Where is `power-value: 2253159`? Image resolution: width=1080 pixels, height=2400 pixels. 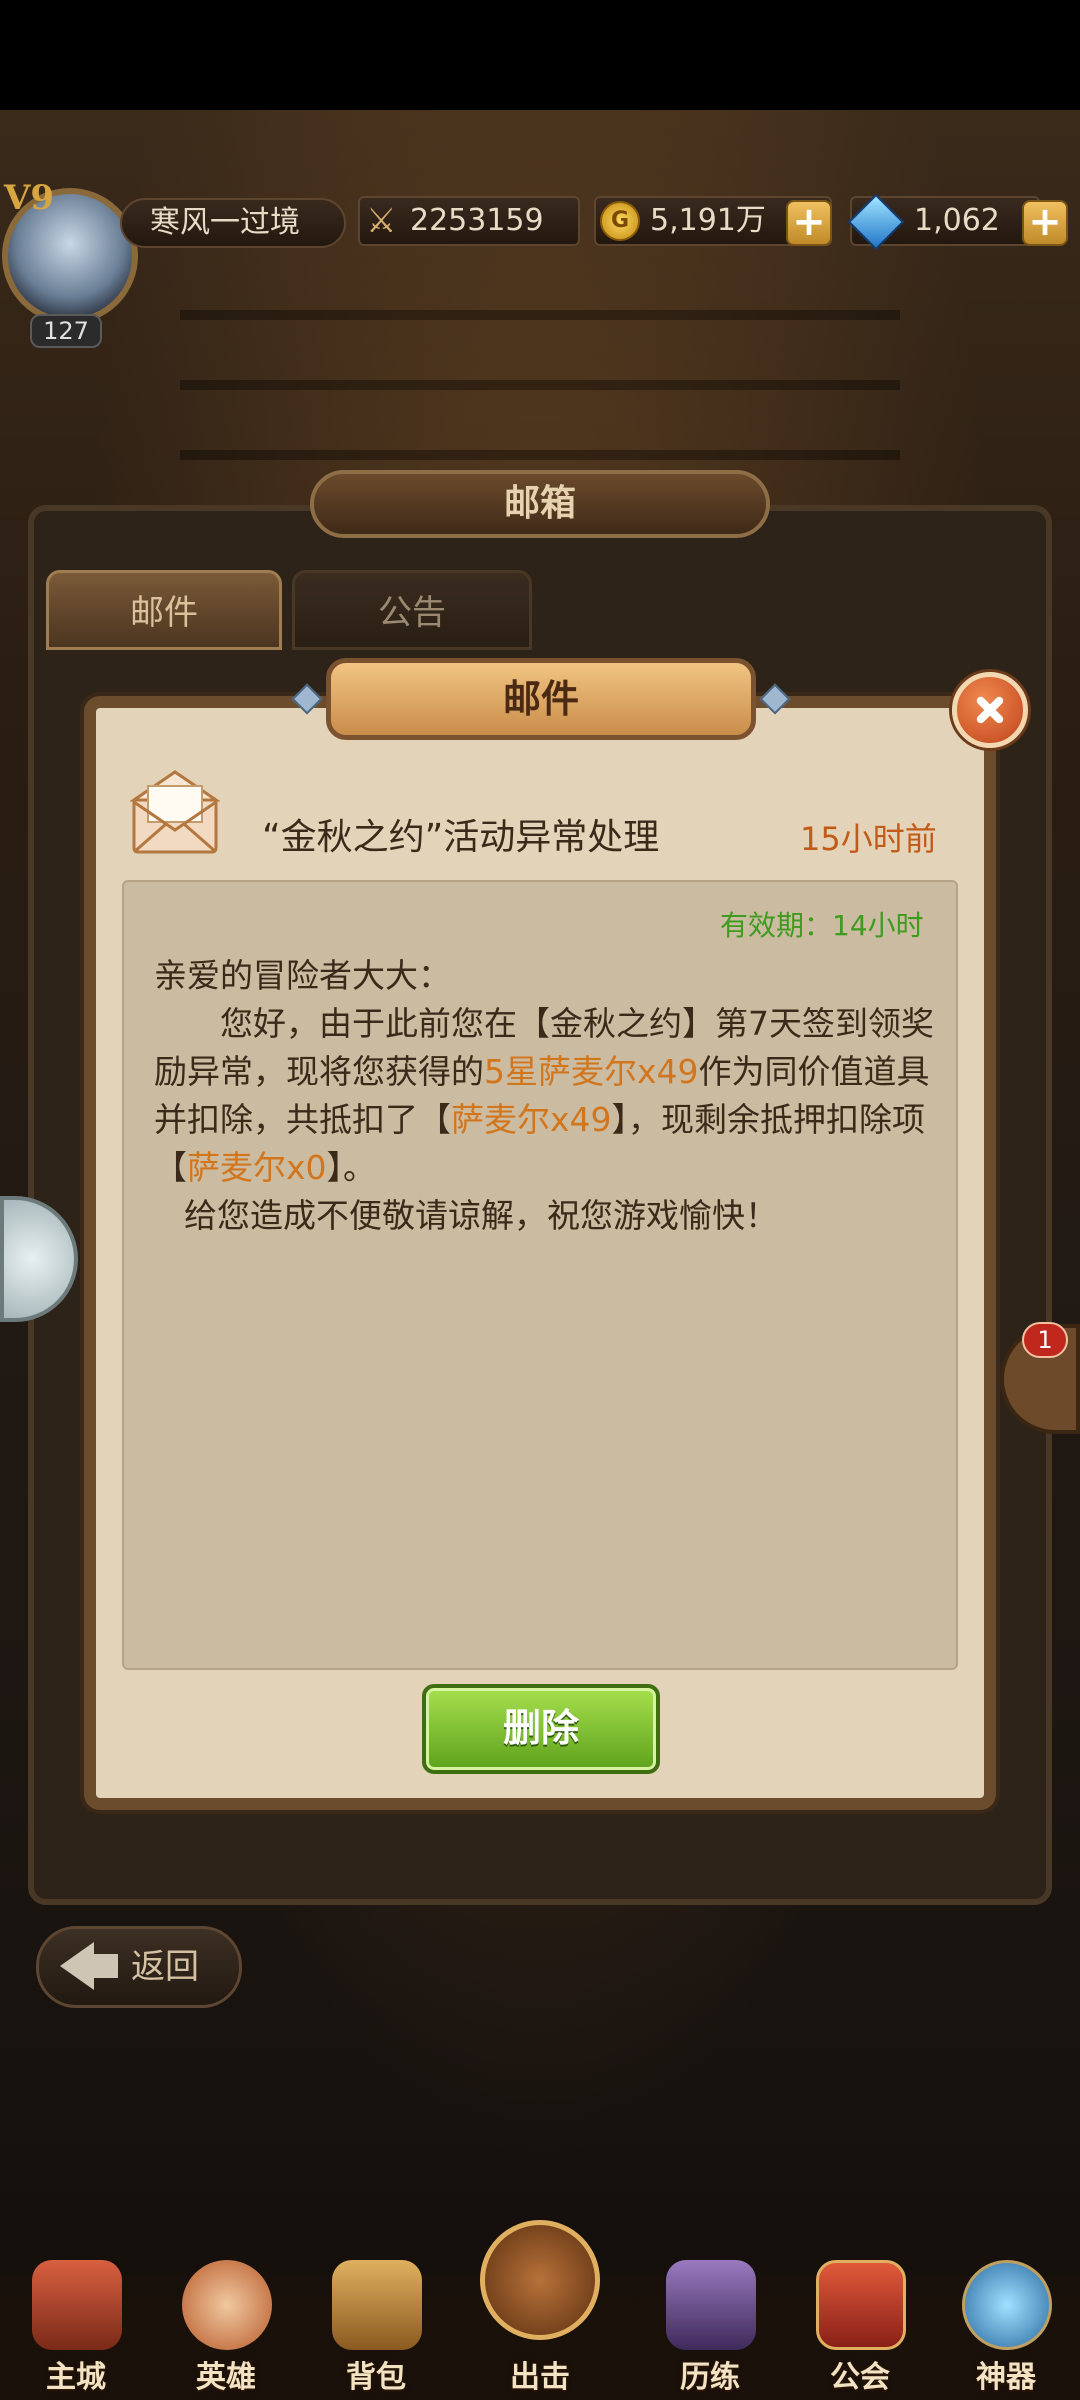 power-value: 2253159 is located at coordinates (477, 220).